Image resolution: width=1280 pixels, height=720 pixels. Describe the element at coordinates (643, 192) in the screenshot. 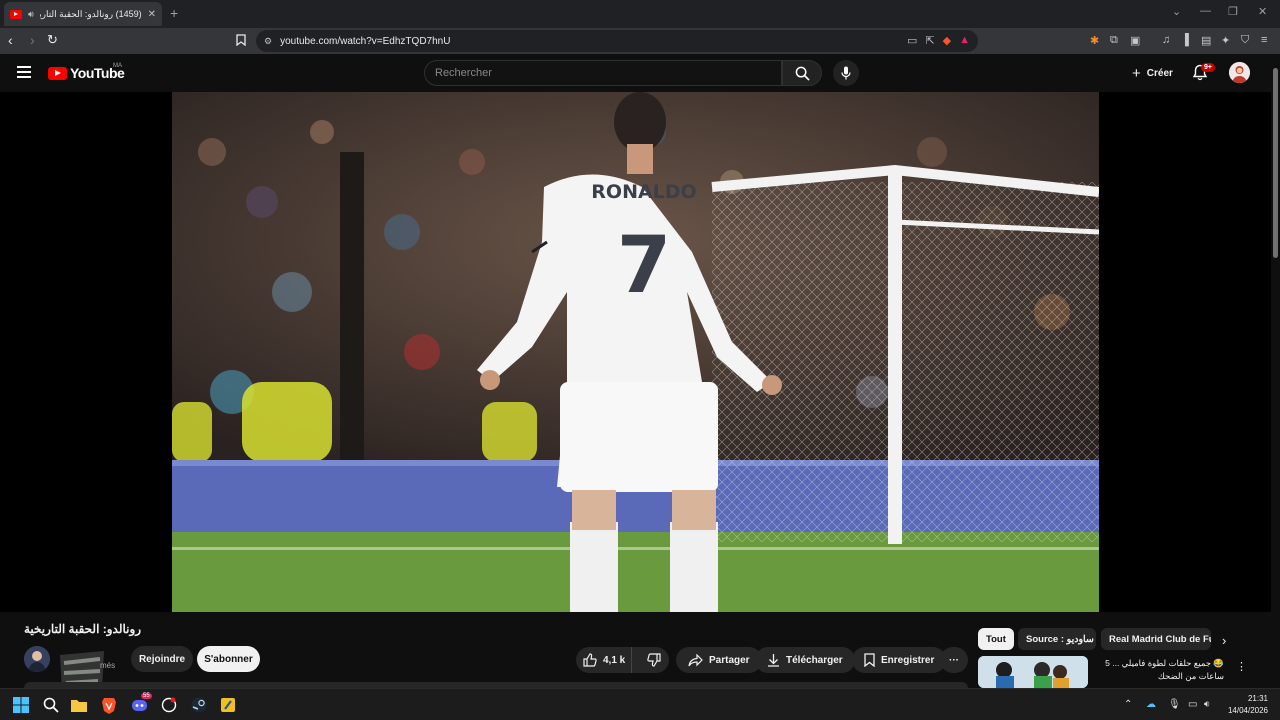

I see `jersey-name: RONALDO` at that location.